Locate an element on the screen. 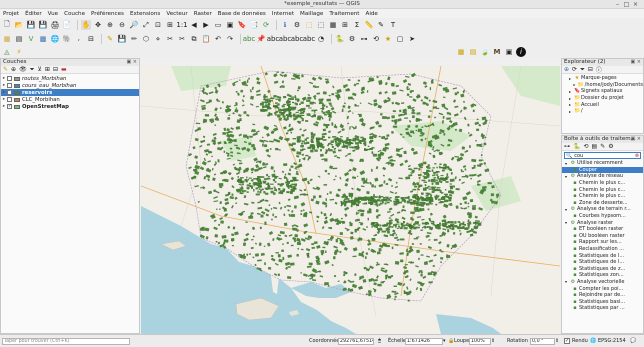 The image size is (644, 347). pan-icon: ✋ is located at coordinates (86, 25).